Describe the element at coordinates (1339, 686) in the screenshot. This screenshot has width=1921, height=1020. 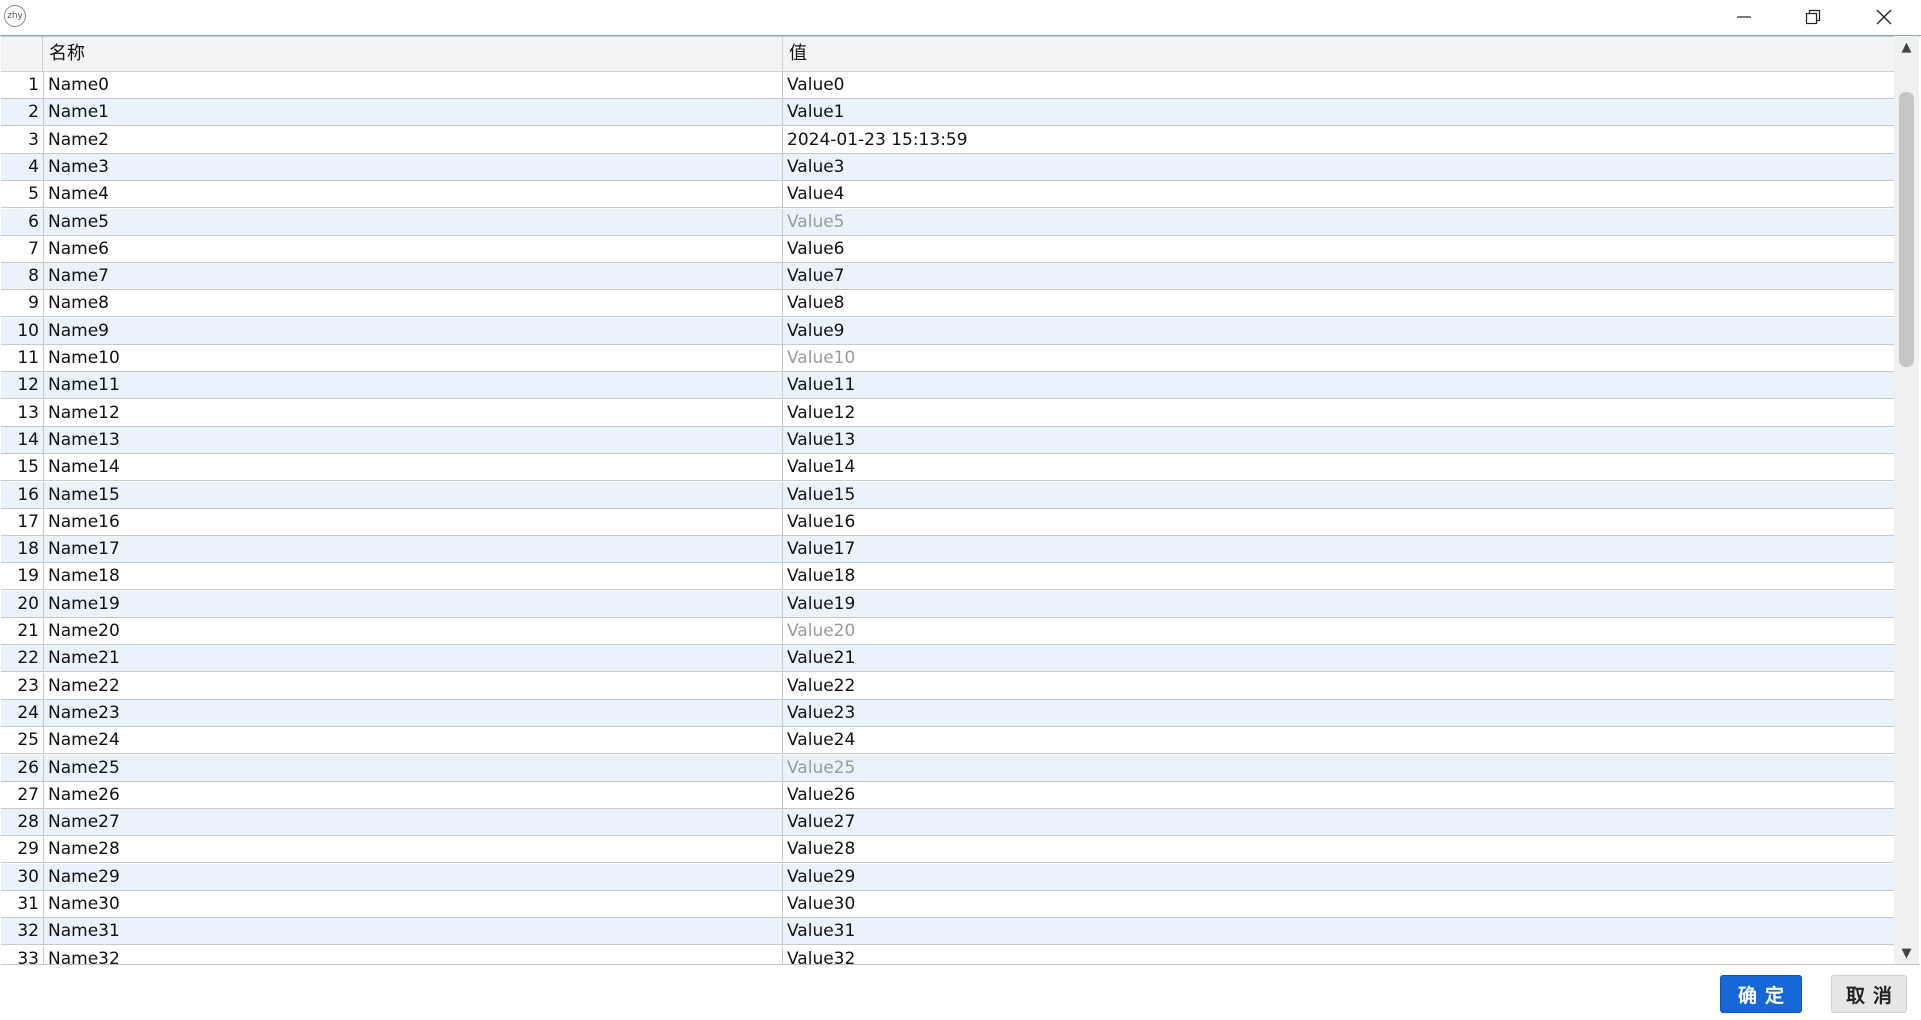
I see `cell-value: Value22` at that location.